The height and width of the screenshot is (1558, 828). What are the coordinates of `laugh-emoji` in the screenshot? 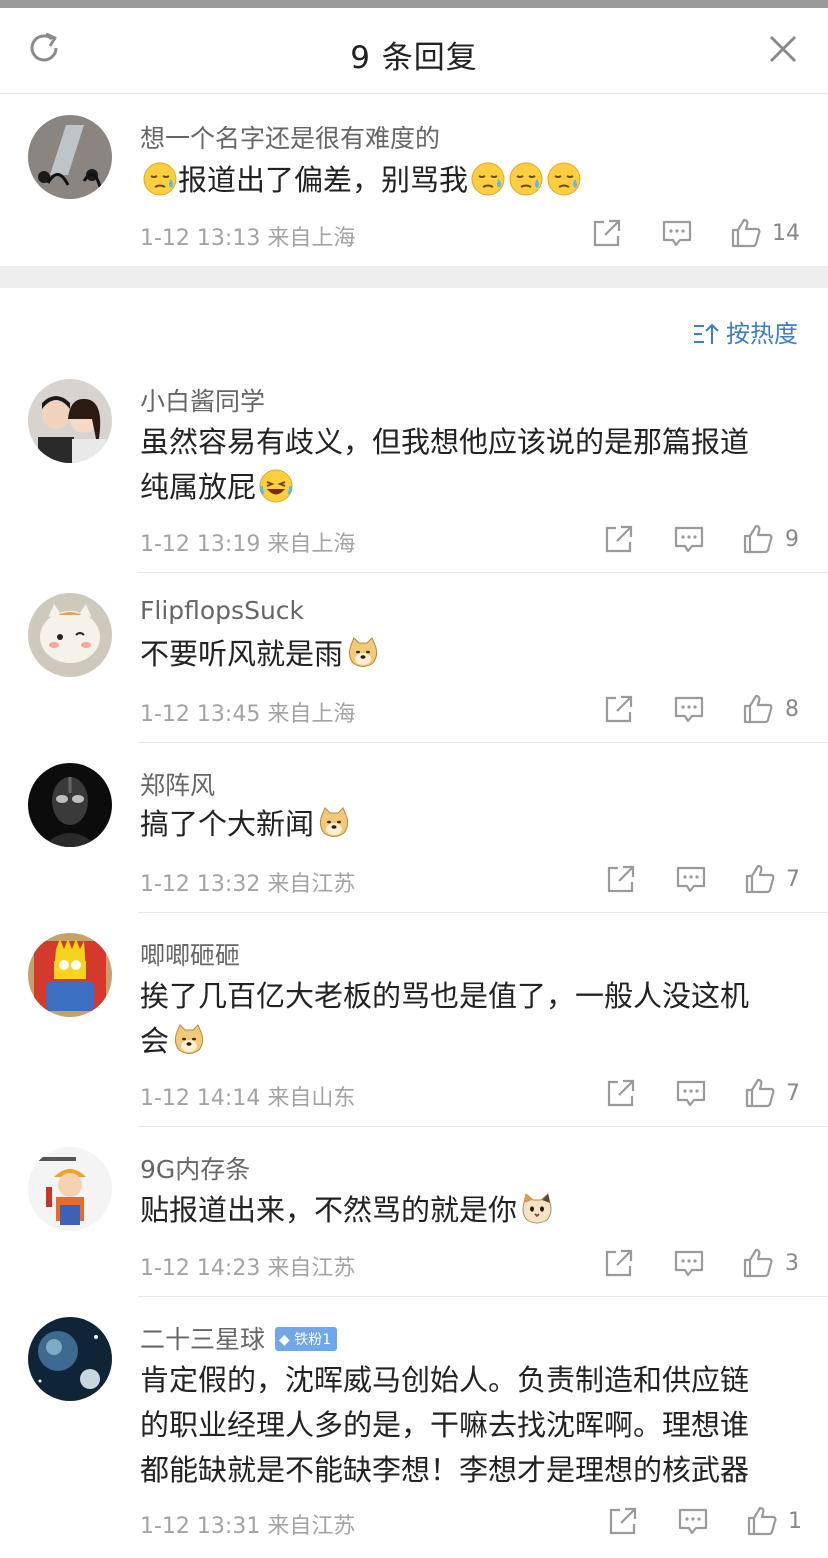 It's located at (276, 486).